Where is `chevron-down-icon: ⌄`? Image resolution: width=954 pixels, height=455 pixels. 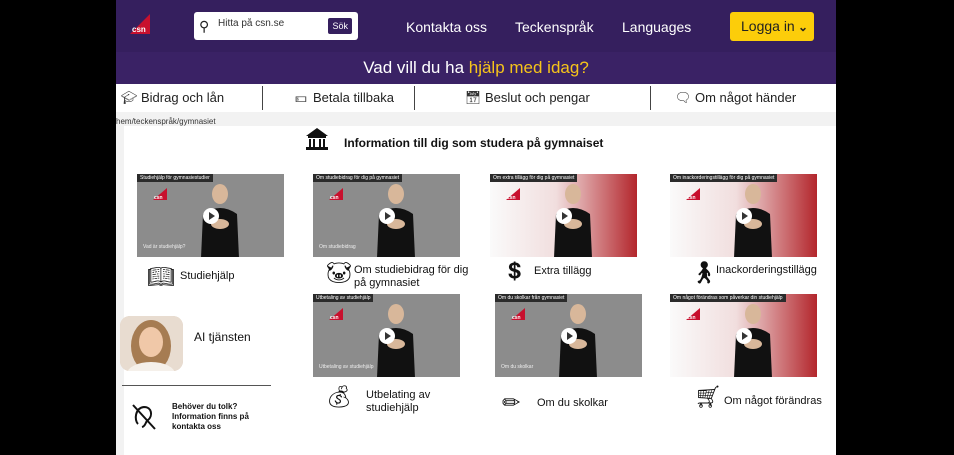
chevron-down-icon: ⌄ is located at coordinates (802, 27).